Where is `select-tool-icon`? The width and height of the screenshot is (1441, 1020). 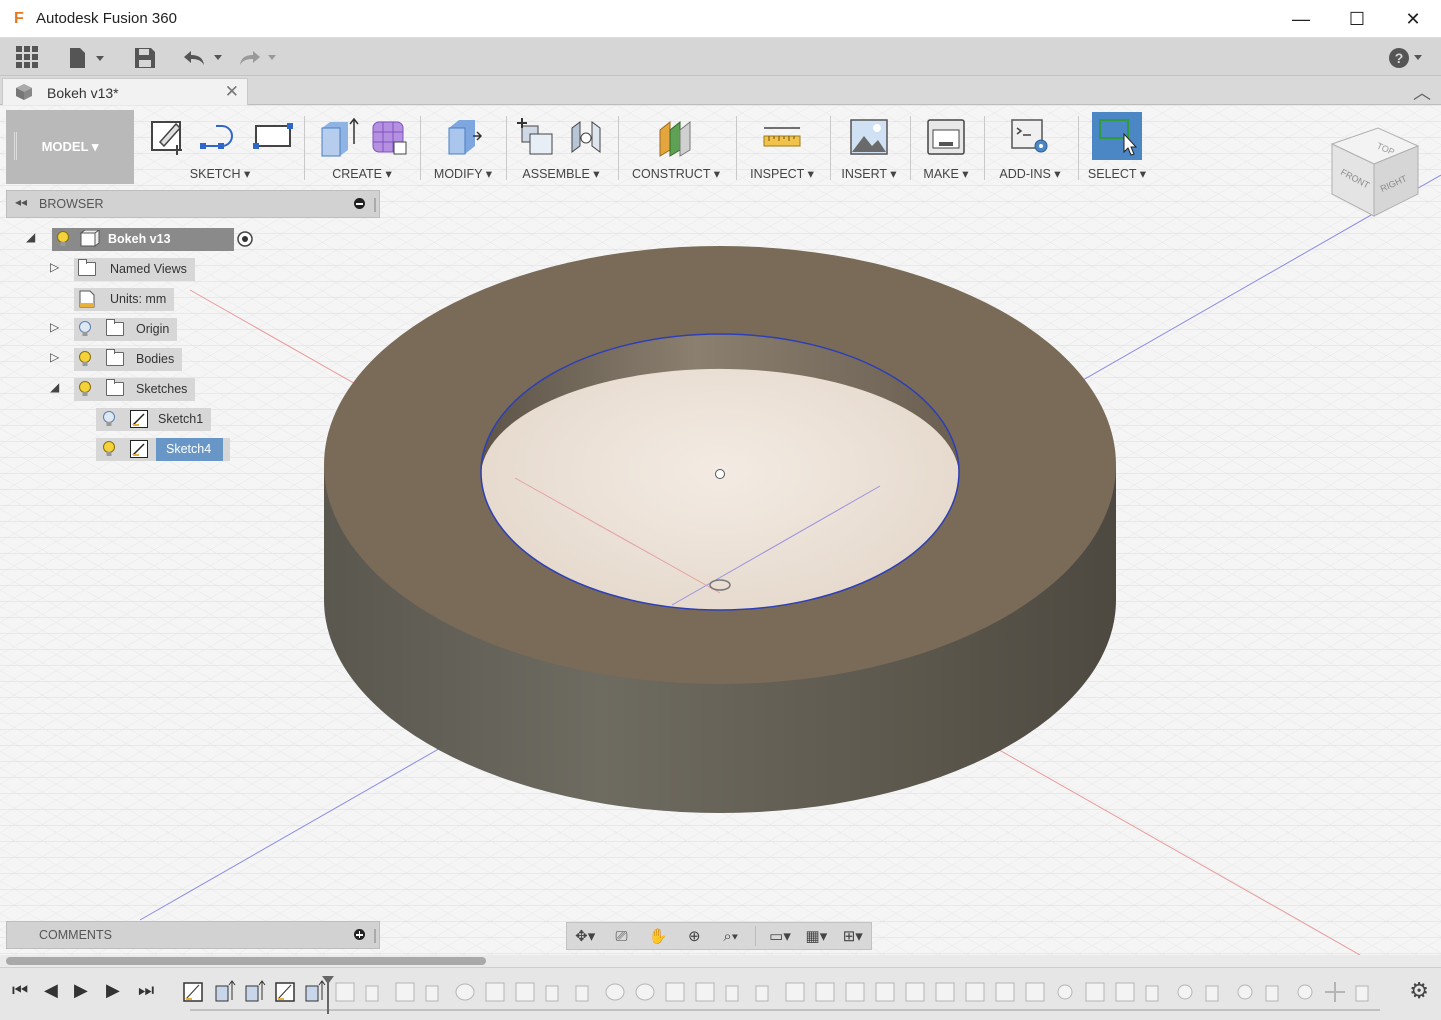 select-tool-icon is located at coordinates (1117, 136).